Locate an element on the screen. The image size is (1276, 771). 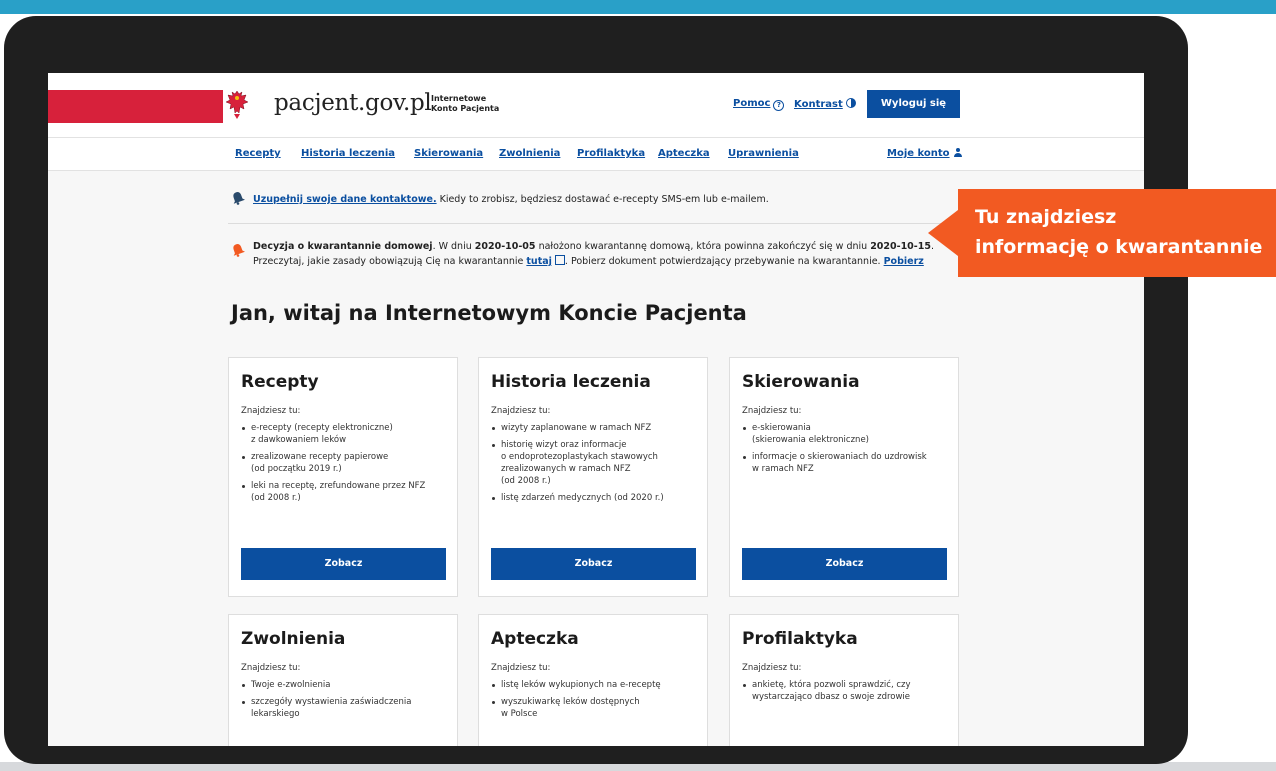
help-label: Pomoc is located at coordinates (752, 103).